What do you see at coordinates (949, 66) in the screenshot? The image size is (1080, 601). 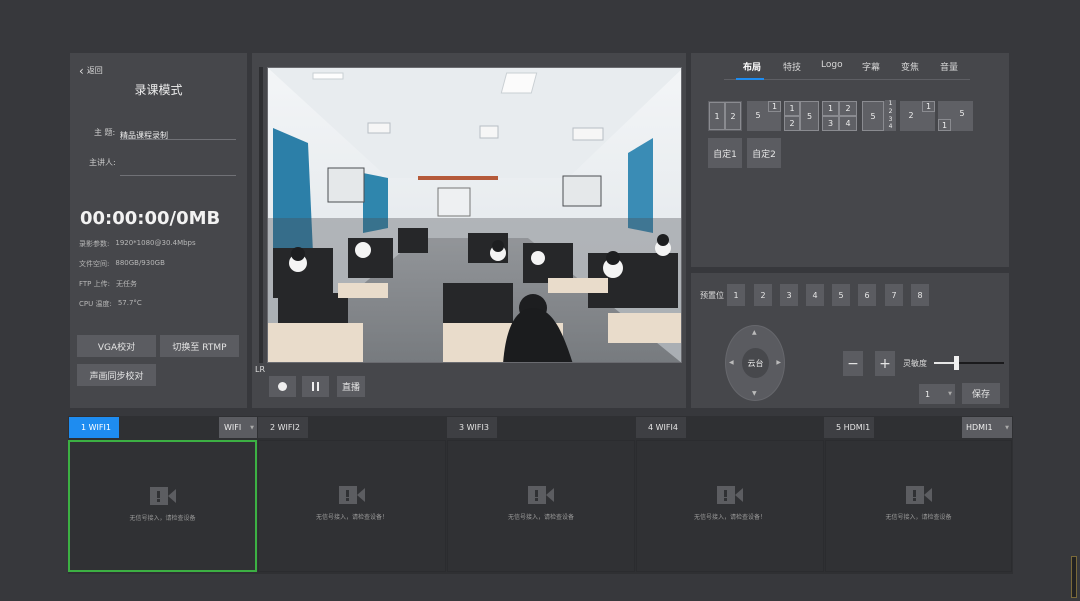 I see `tab-volume: 音量` at bounding box center [949, 66].